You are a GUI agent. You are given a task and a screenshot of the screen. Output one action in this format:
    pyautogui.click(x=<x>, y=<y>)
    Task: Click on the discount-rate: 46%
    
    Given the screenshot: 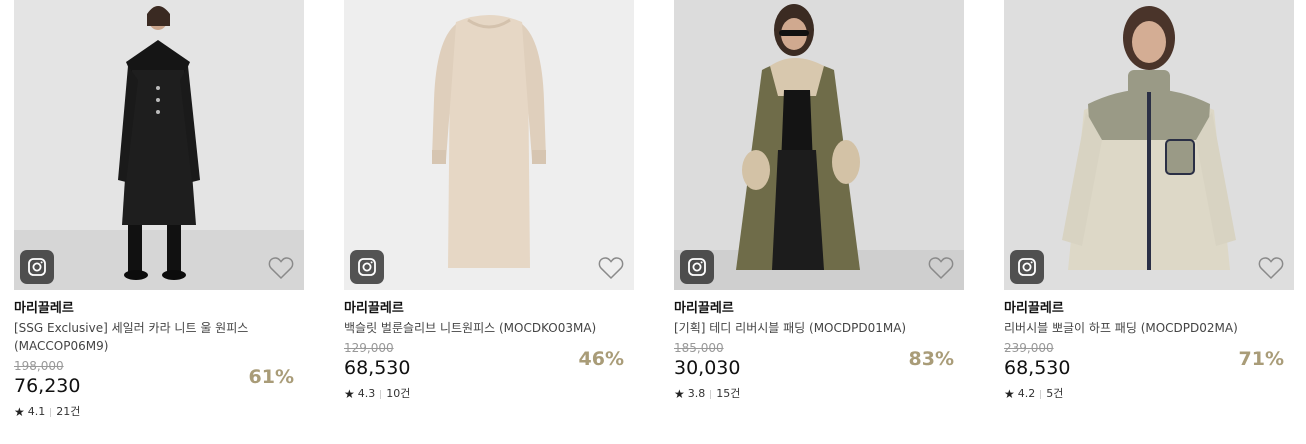 What is the action you would take?
    pyautogui.click(x=601, y=359)
    